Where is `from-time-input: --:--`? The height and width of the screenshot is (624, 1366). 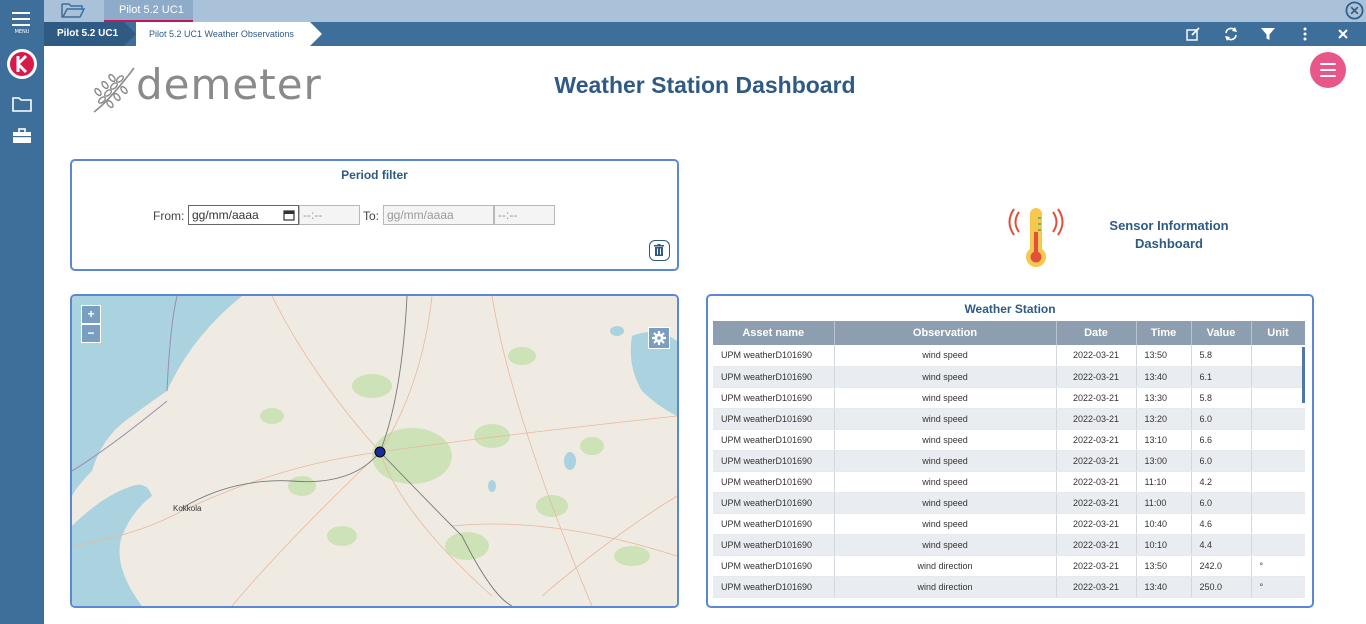 from-time-input: --:-- is located at coordinates (329, 215).